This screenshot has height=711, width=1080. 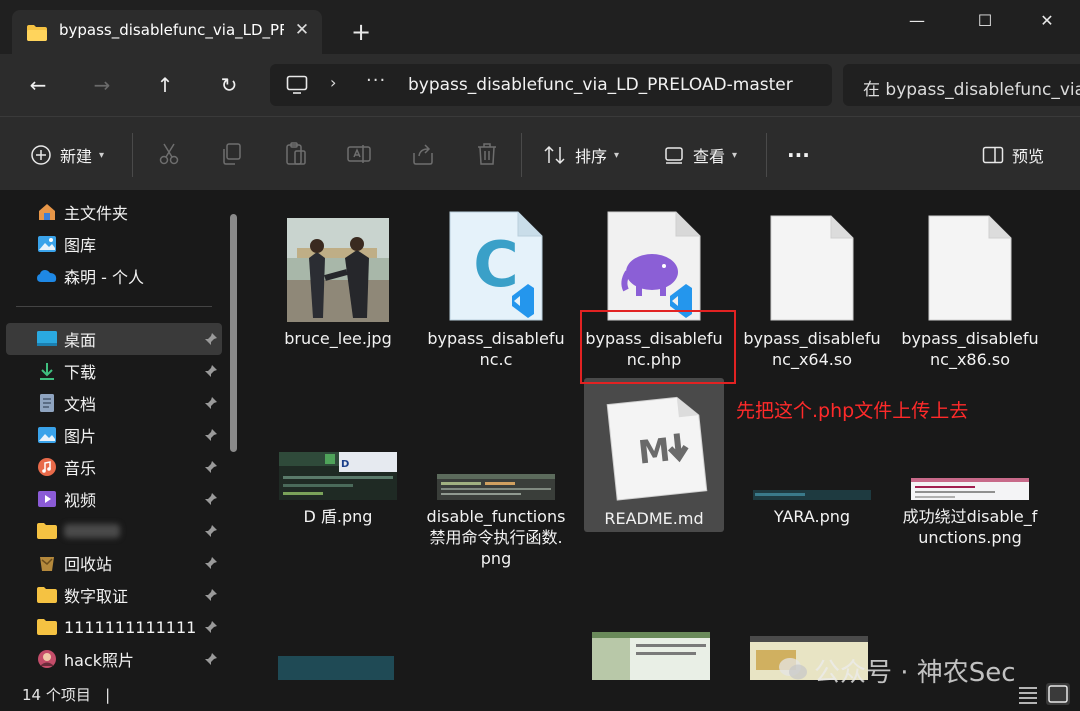 I want to click on details-view-button, so click(x=1028, y=694).